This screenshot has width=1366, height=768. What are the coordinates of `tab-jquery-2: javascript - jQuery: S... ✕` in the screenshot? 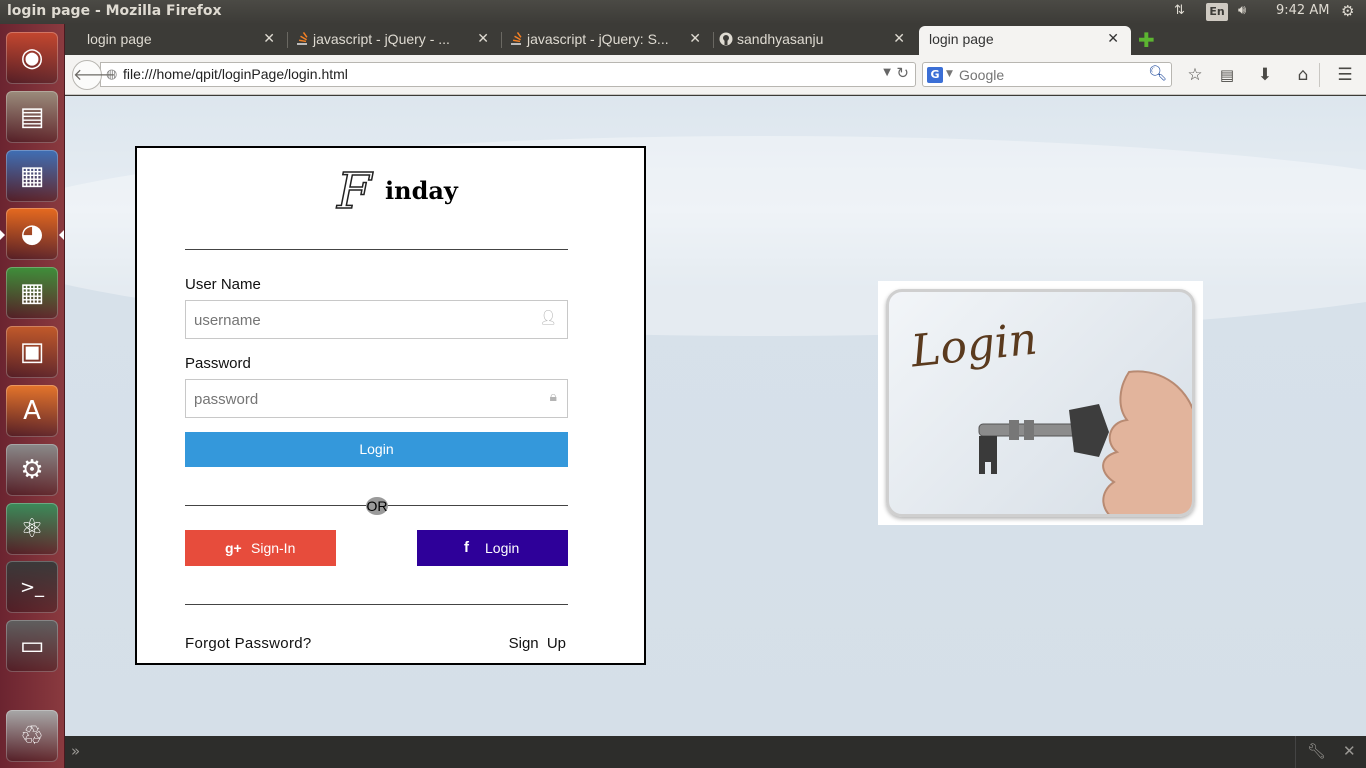 It's located at (609, 40).